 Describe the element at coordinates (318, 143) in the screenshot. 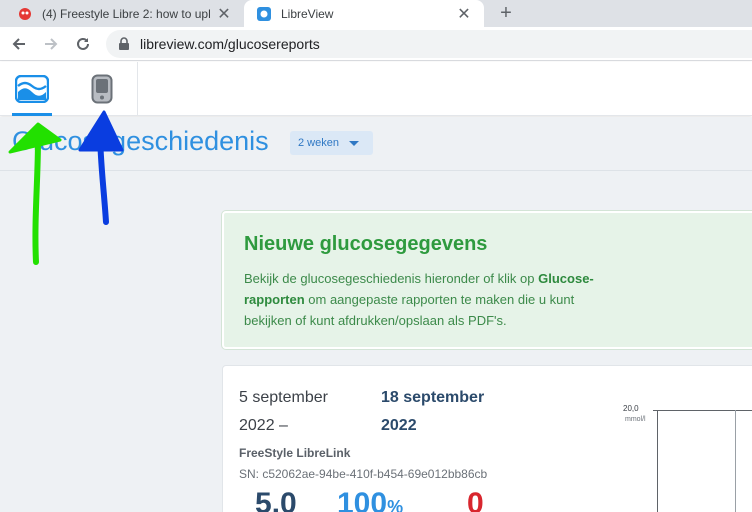

I see `period-value: 2 weken` at that location.